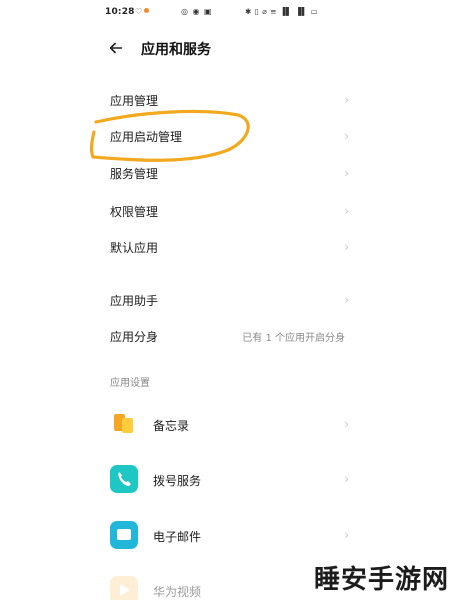  What do you see at coordinates (227, 211) in the screenshot?
I see `row-permission-management: 权限管理 ›` at bounding box center [227, 211].